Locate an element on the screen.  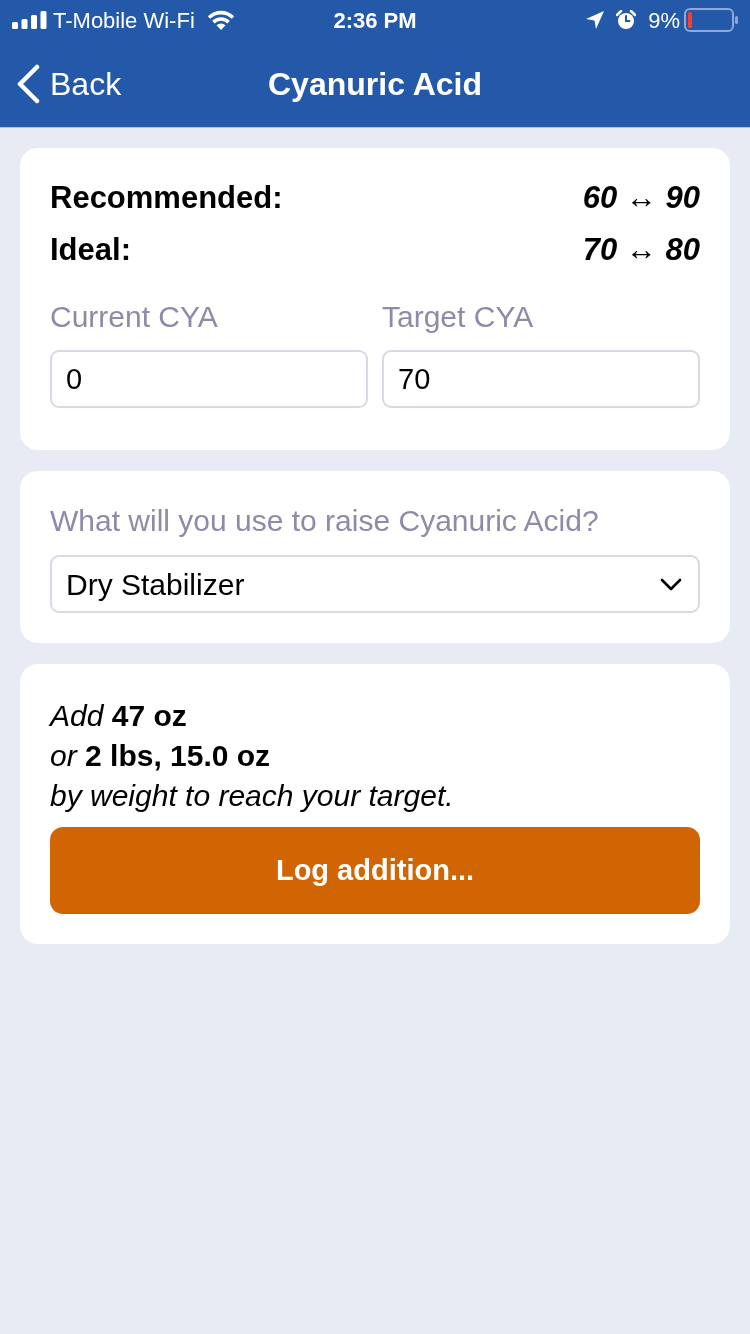
range-label: Recommended: is located at coordinates (166, 197).